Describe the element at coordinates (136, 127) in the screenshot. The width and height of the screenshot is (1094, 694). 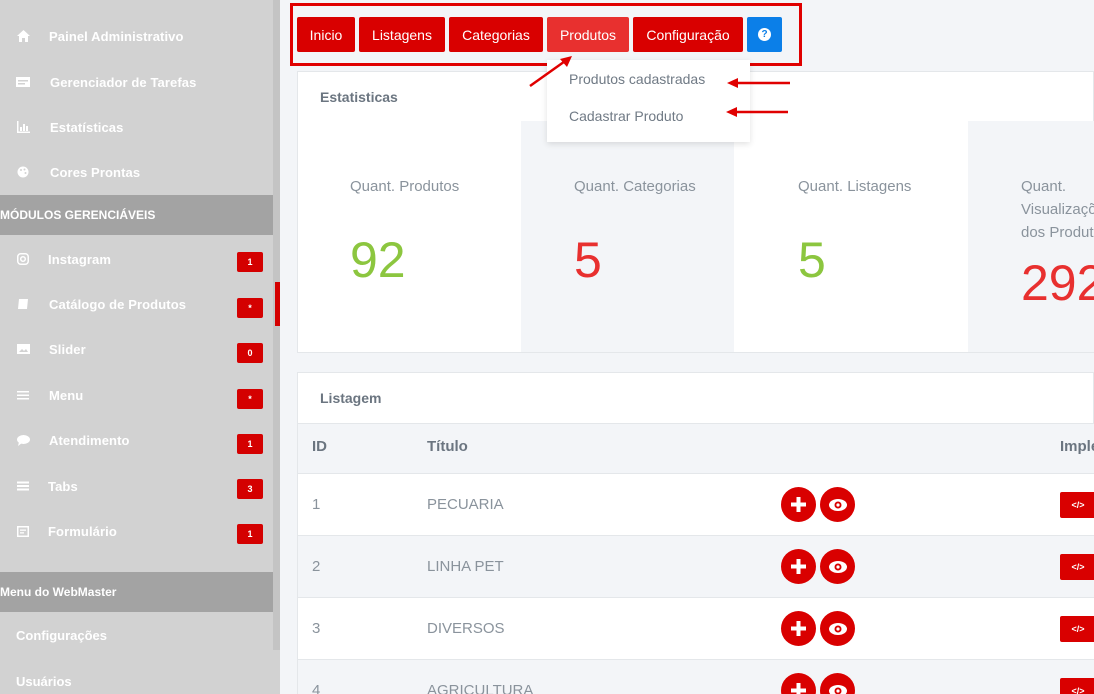
I see `sidebar-item-estatisticas: Estatísticas` at that location.